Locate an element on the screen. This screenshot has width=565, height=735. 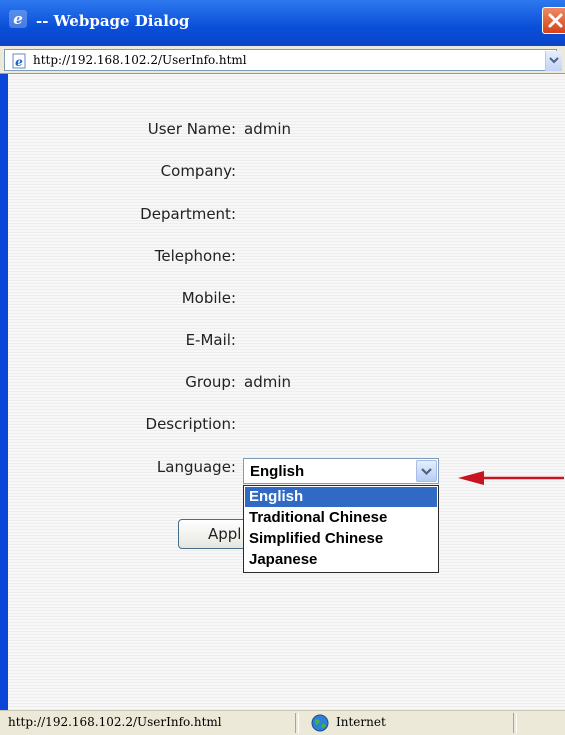
group-value: admin is located at coordinates (267, 382).